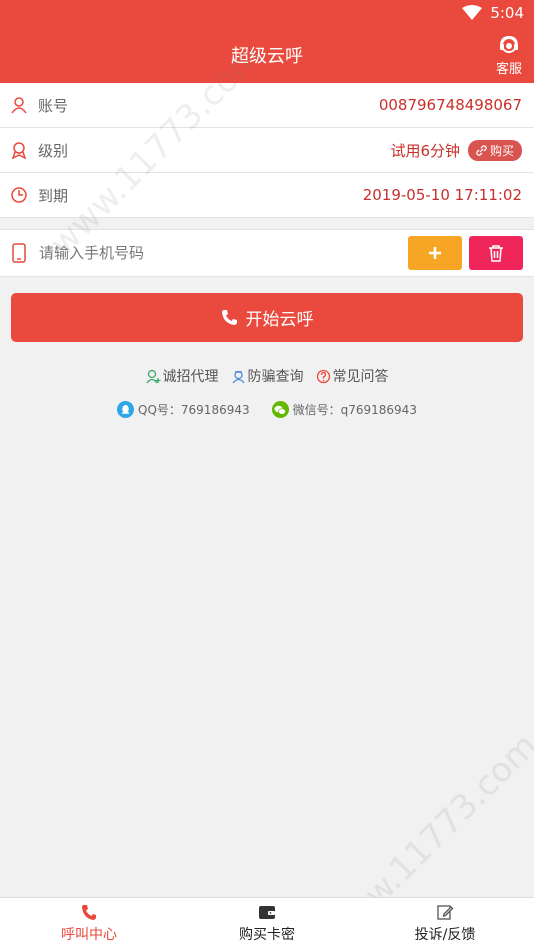 This screenshot has height=949, width=534. I want to click on wechat-contact: 微信号：q769186943, so click(344, 409).